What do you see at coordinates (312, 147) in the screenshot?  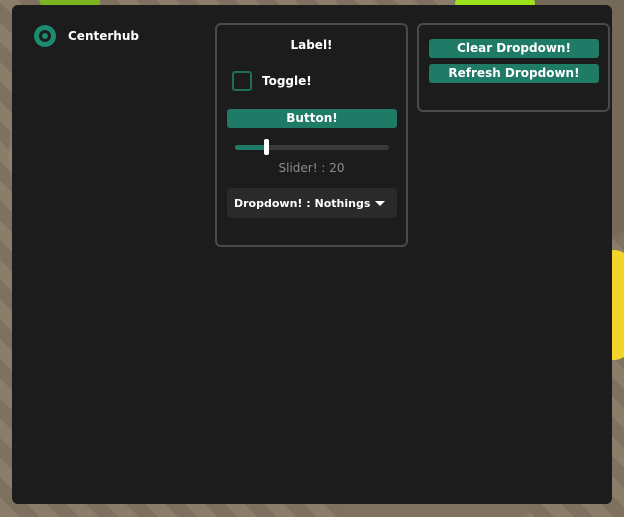 I see `slider-track` at bounding box center [312, 147].